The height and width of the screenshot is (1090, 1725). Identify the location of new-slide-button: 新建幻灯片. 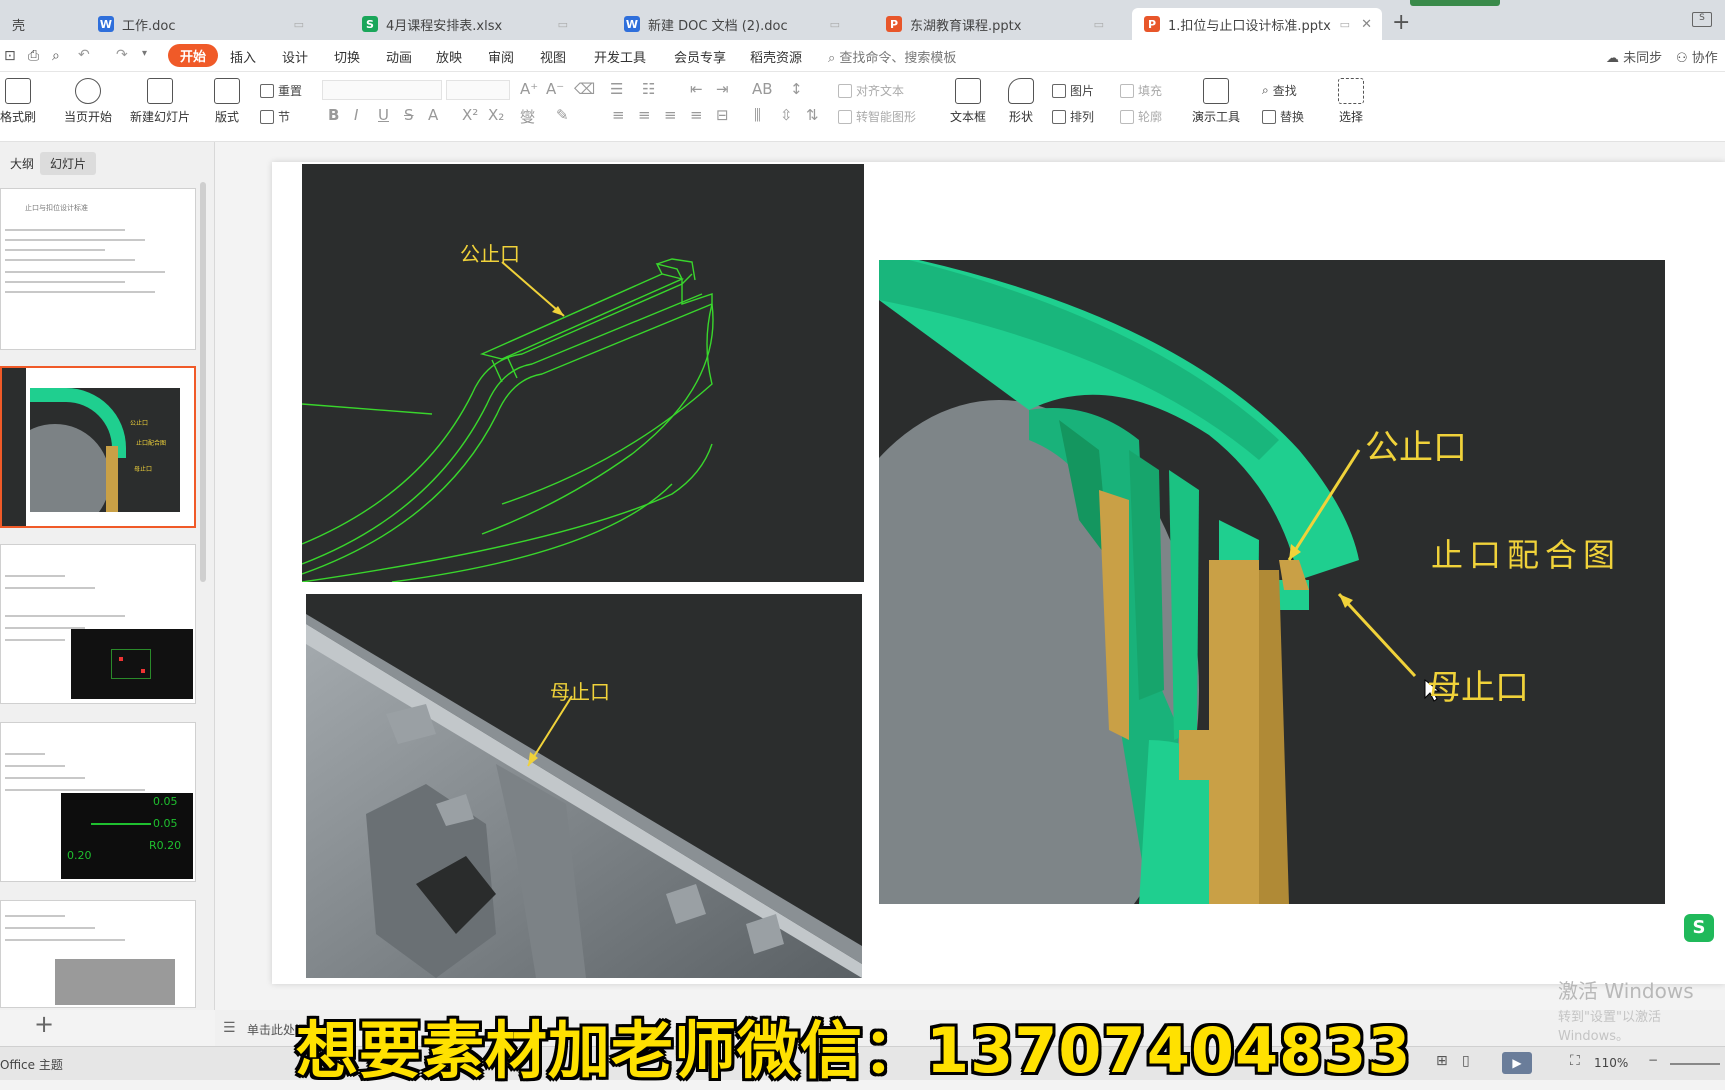
(160, 101).